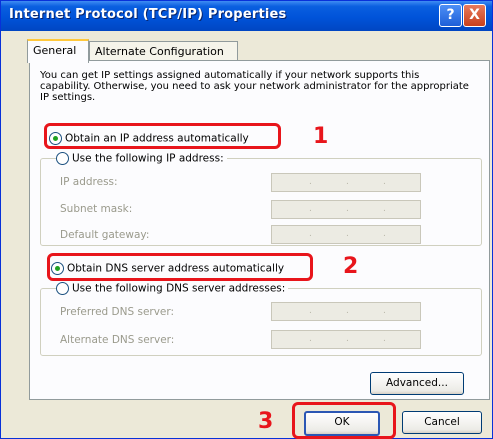  What do you see at coordinates (172, 288) in the screenshot?
I see `use-following-dns-radio: Use the following DNS server addresses:` at bounding box center [172, 288].